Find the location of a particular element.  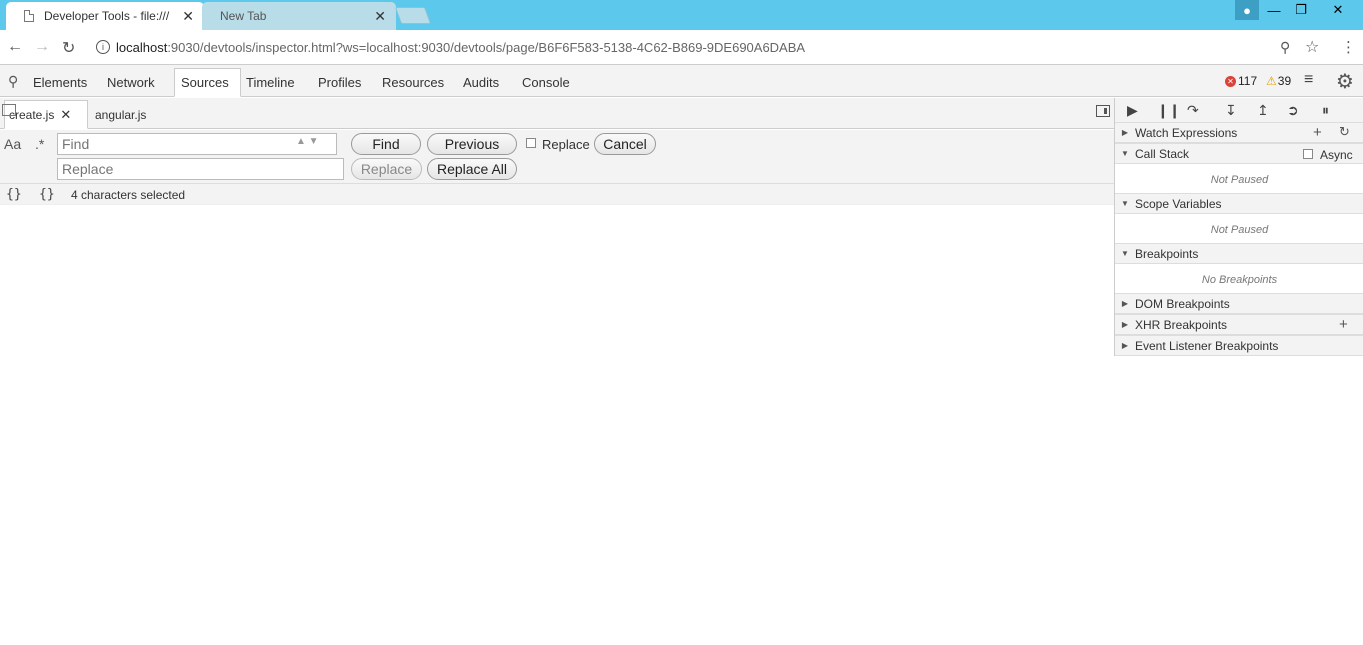

find-input is located at coordinates (197, 144).